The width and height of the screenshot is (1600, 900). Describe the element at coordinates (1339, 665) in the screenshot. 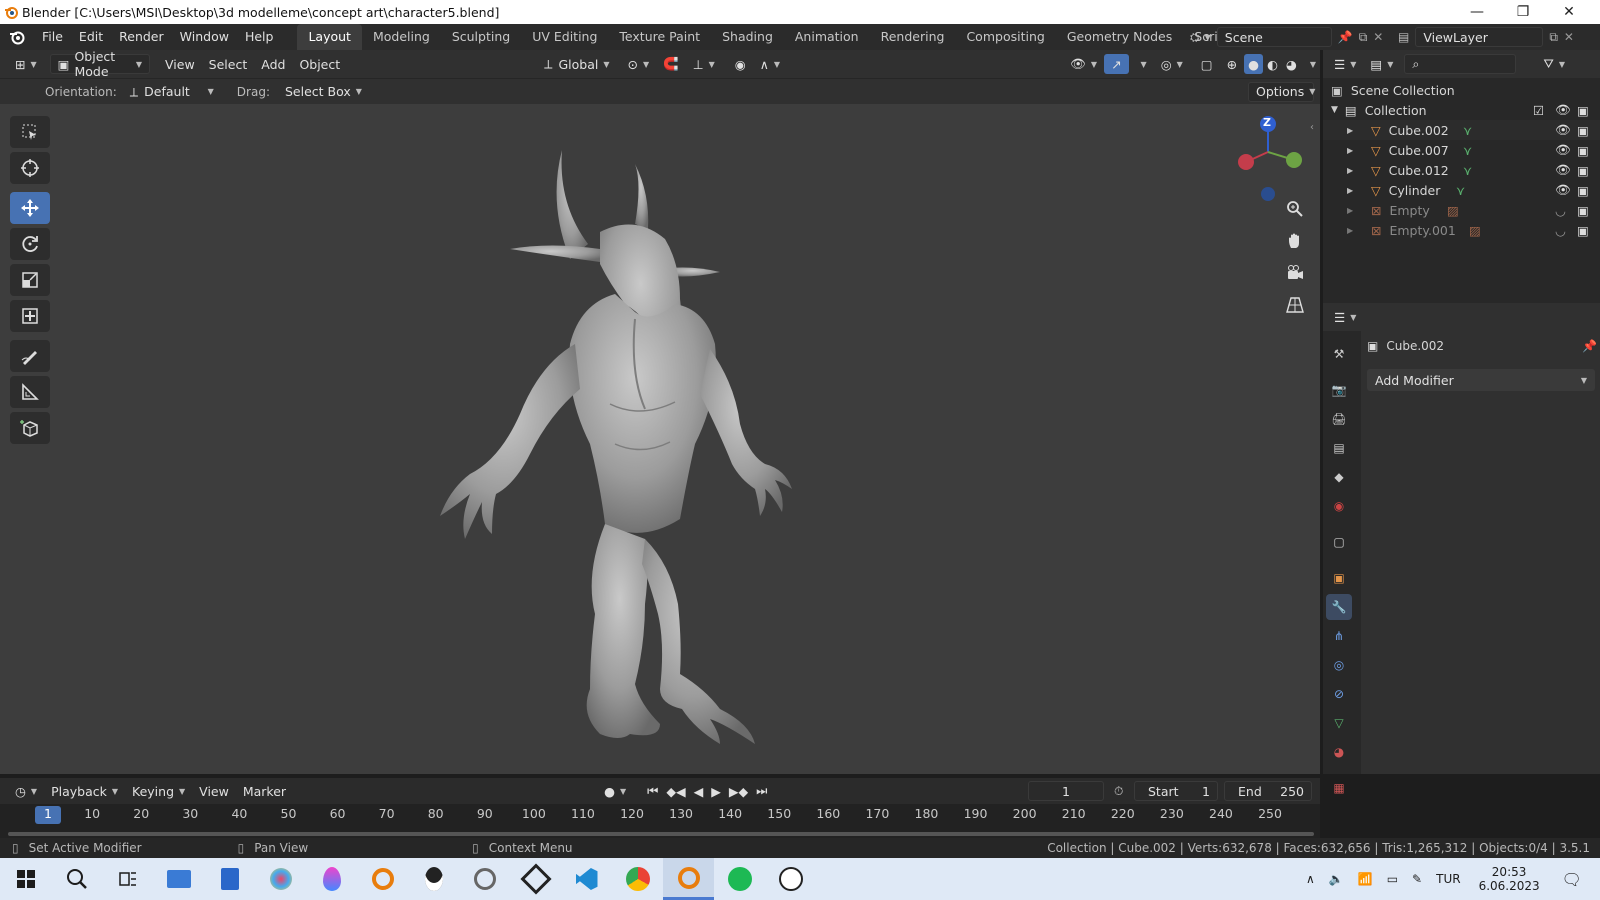

I see `physics-tab-icon: ◎` at that location.